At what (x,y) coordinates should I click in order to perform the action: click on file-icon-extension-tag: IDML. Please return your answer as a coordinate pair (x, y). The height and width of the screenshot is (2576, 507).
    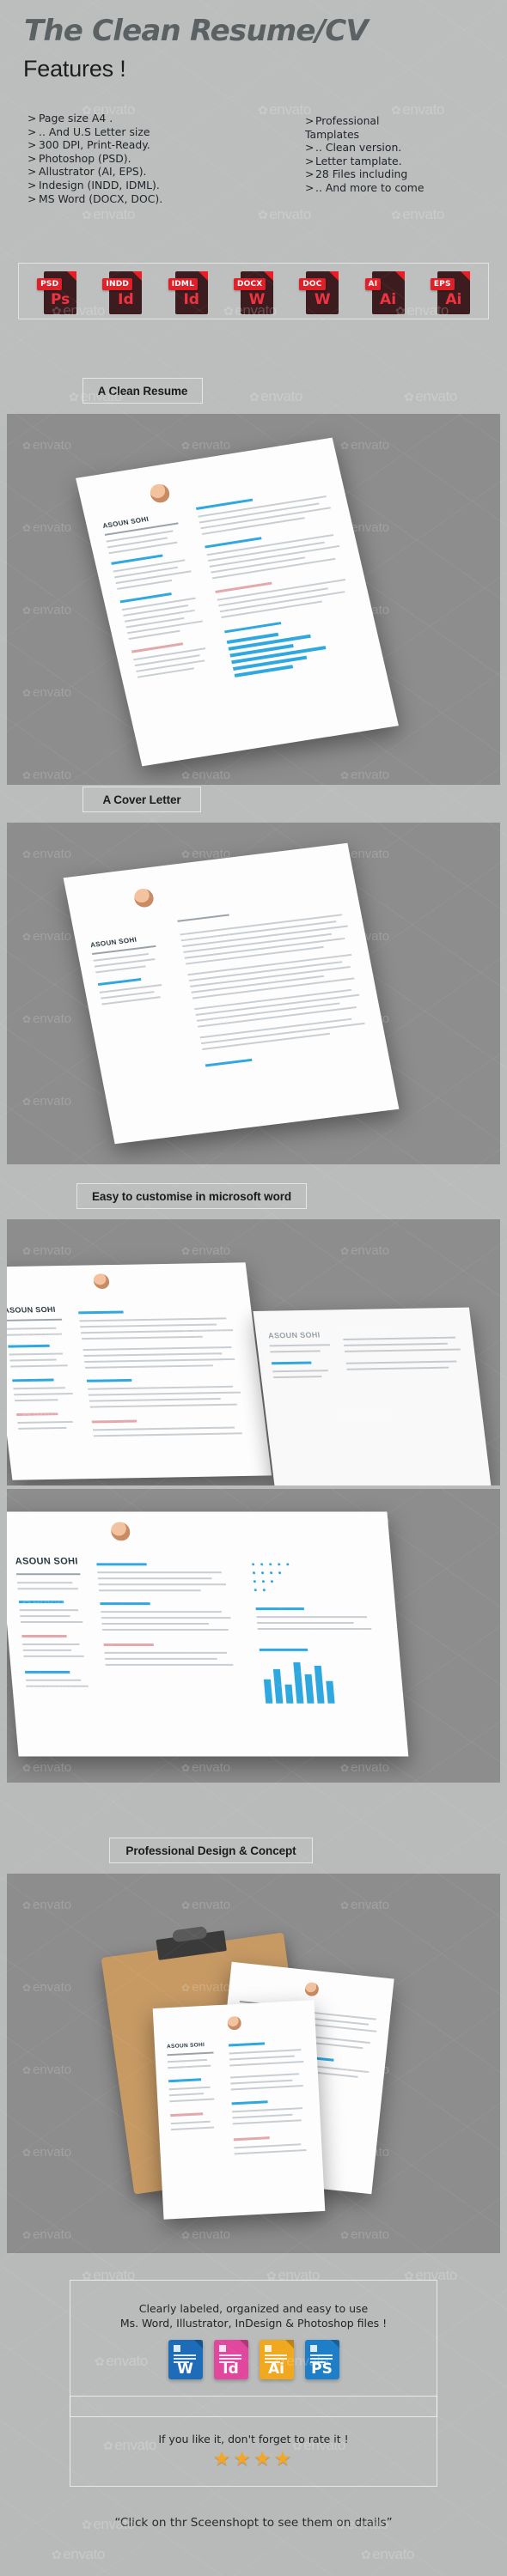
    Looking at the image, I should click on (183, 284).